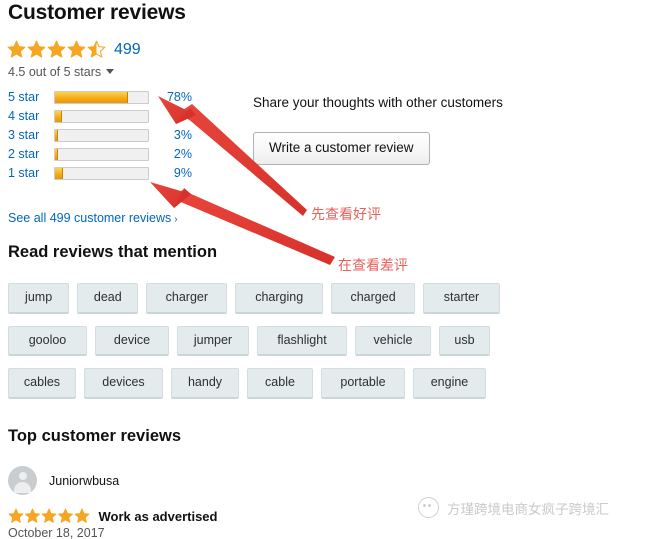  Describe the element at coordinates (449, 383) in the screenshot. I see `mention-tag-engine: engine` at that location.